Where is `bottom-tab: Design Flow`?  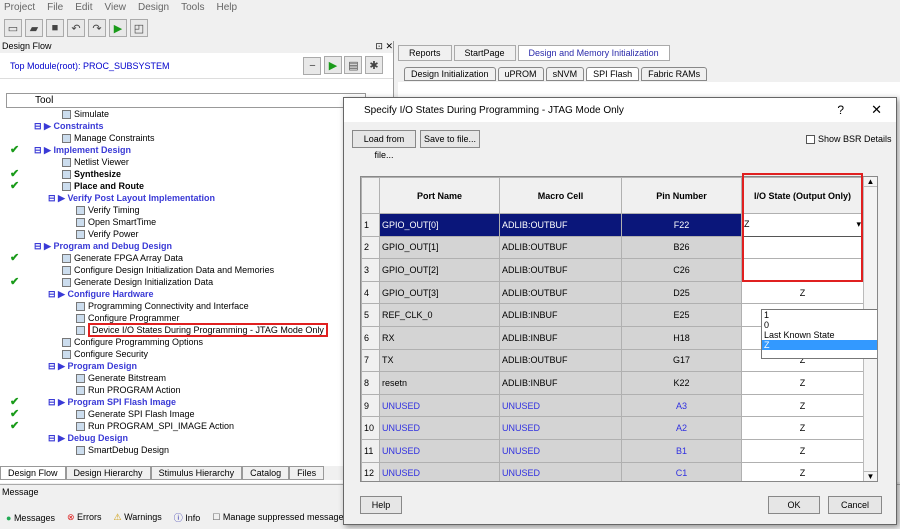 bottom-tab: Design Flow is located at coordinates (33, 473).